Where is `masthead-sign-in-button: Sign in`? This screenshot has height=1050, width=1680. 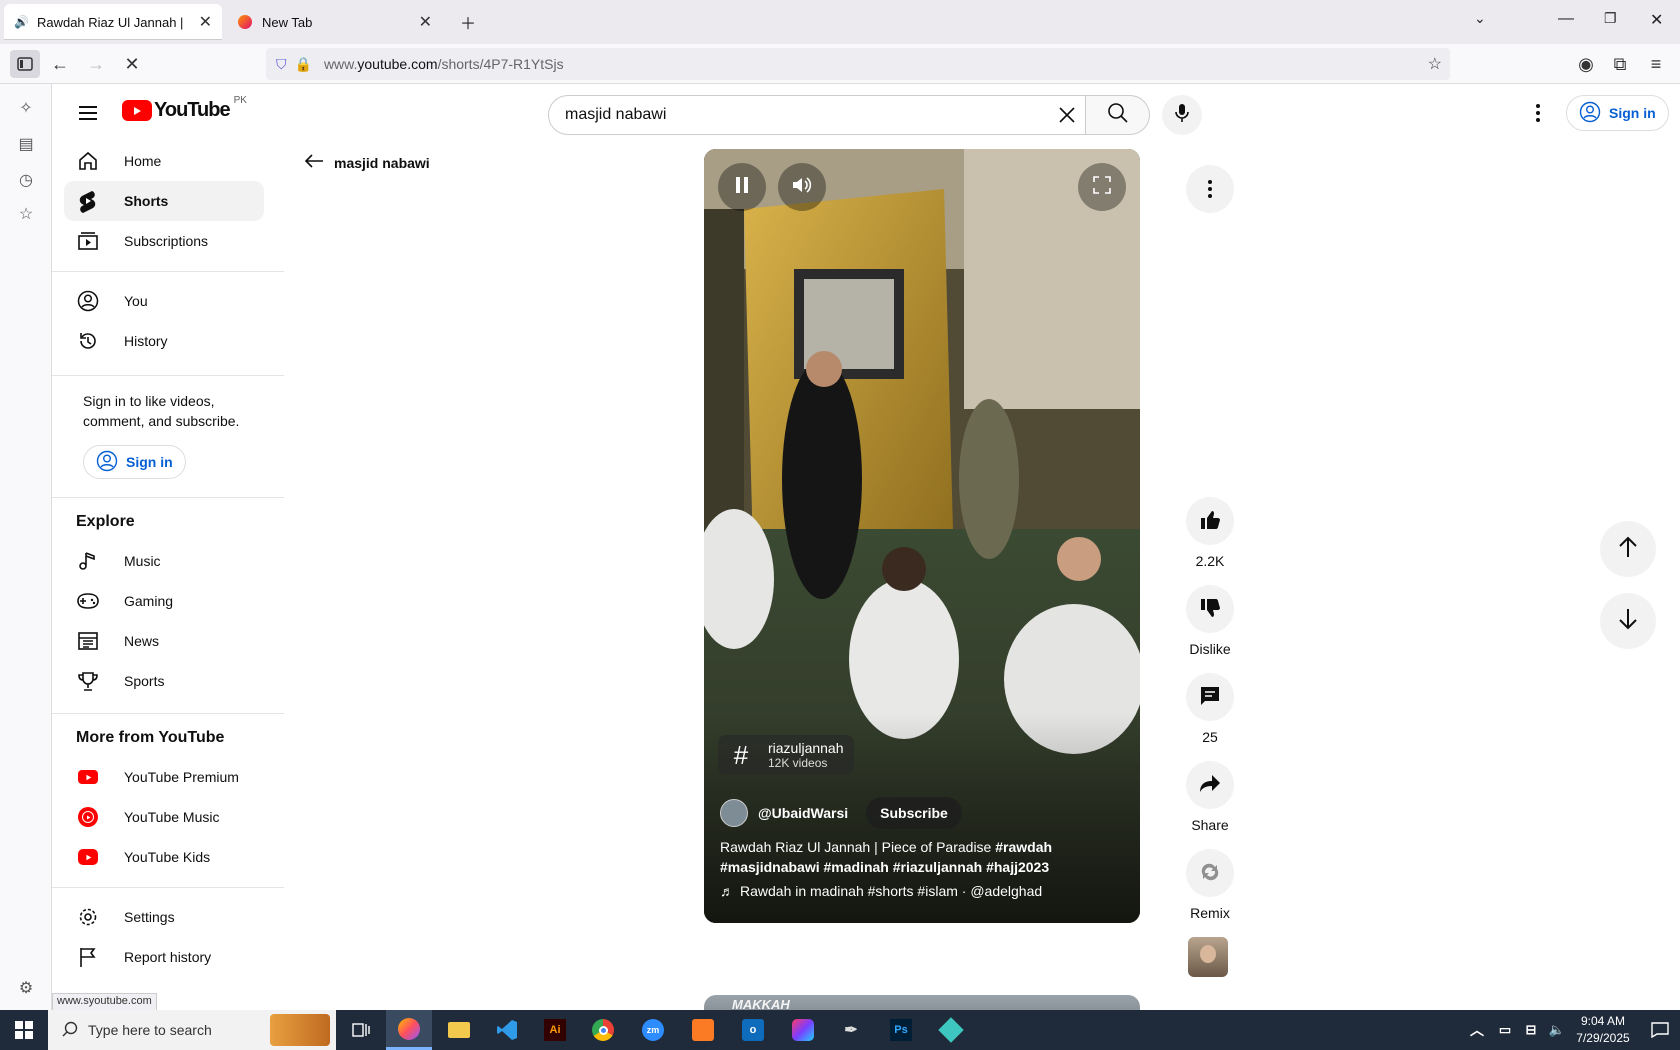 masthead-sign-in-button: Sign in is located at coordinates (1617, 113).